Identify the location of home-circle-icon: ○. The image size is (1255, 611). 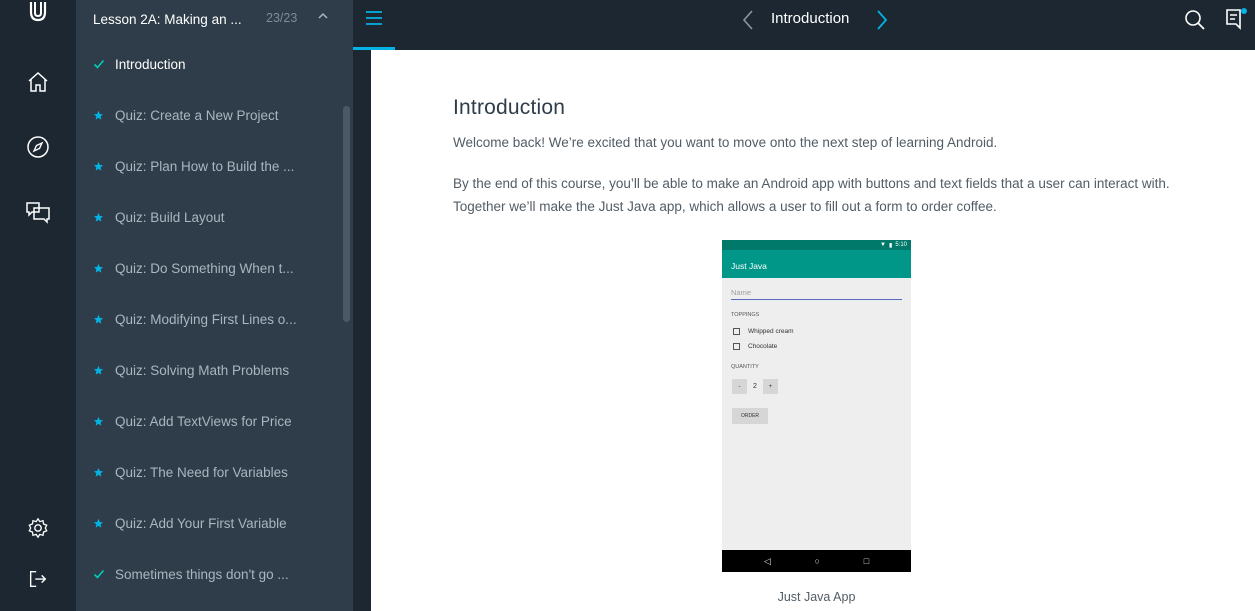
(817, 561).